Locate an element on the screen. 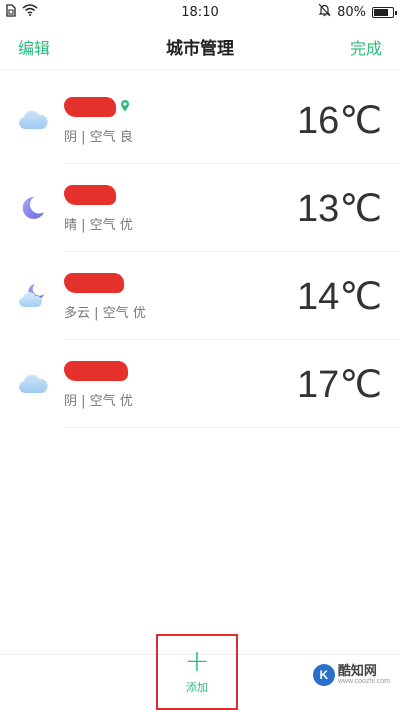 Image resolution: width=400 pixels, height=710 pixels. city-row: 阴 | 空气 良 16℃ is located at coordinates (200, 120).